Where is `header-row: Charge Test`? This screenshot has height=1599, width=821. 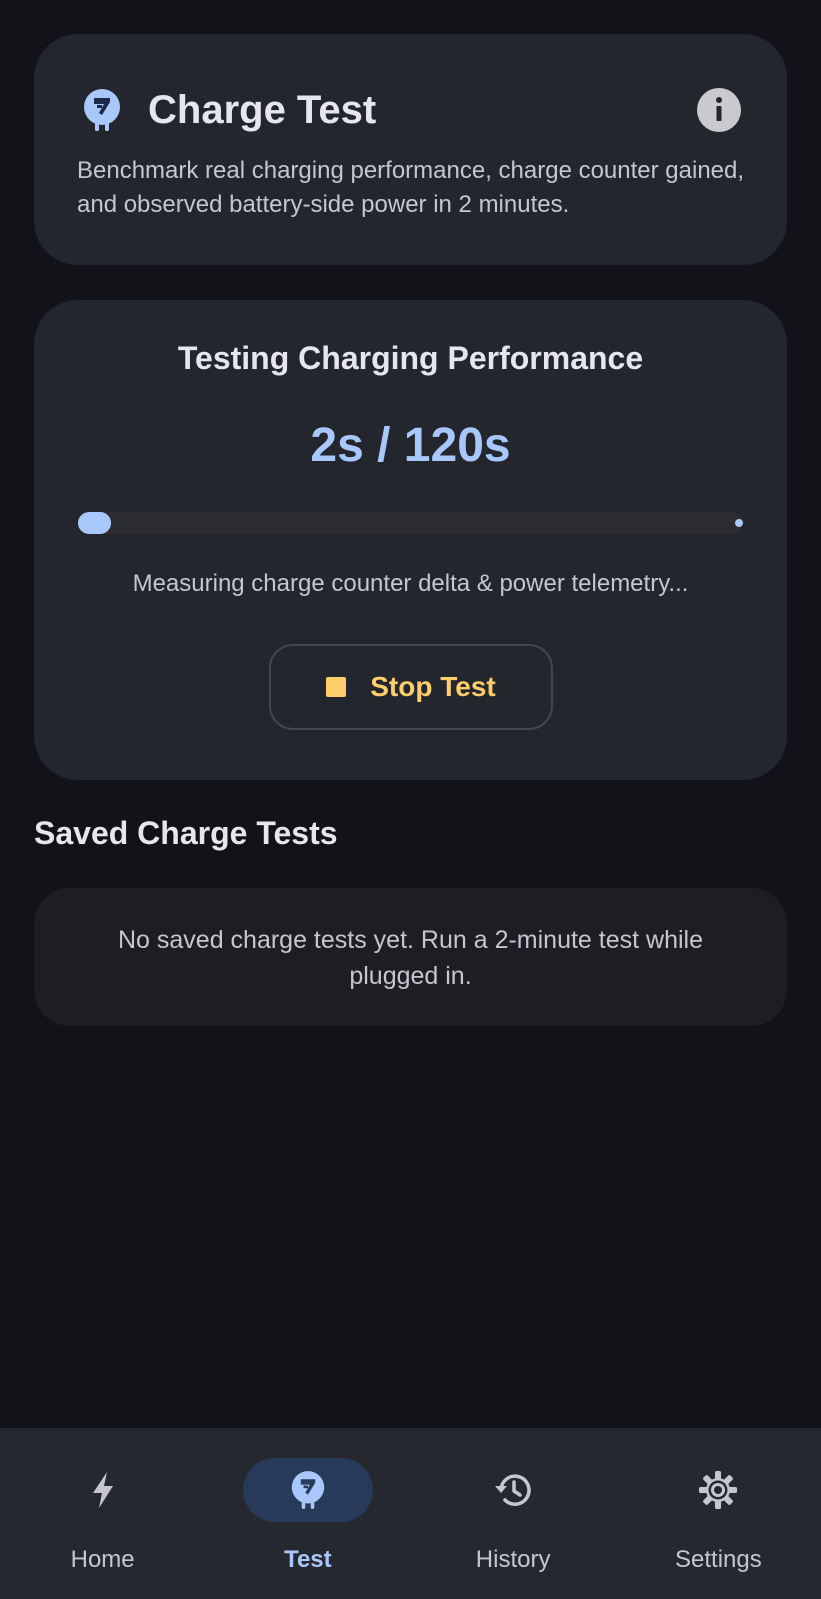
header-row: Charge Test is located at coordinates (410, 110).